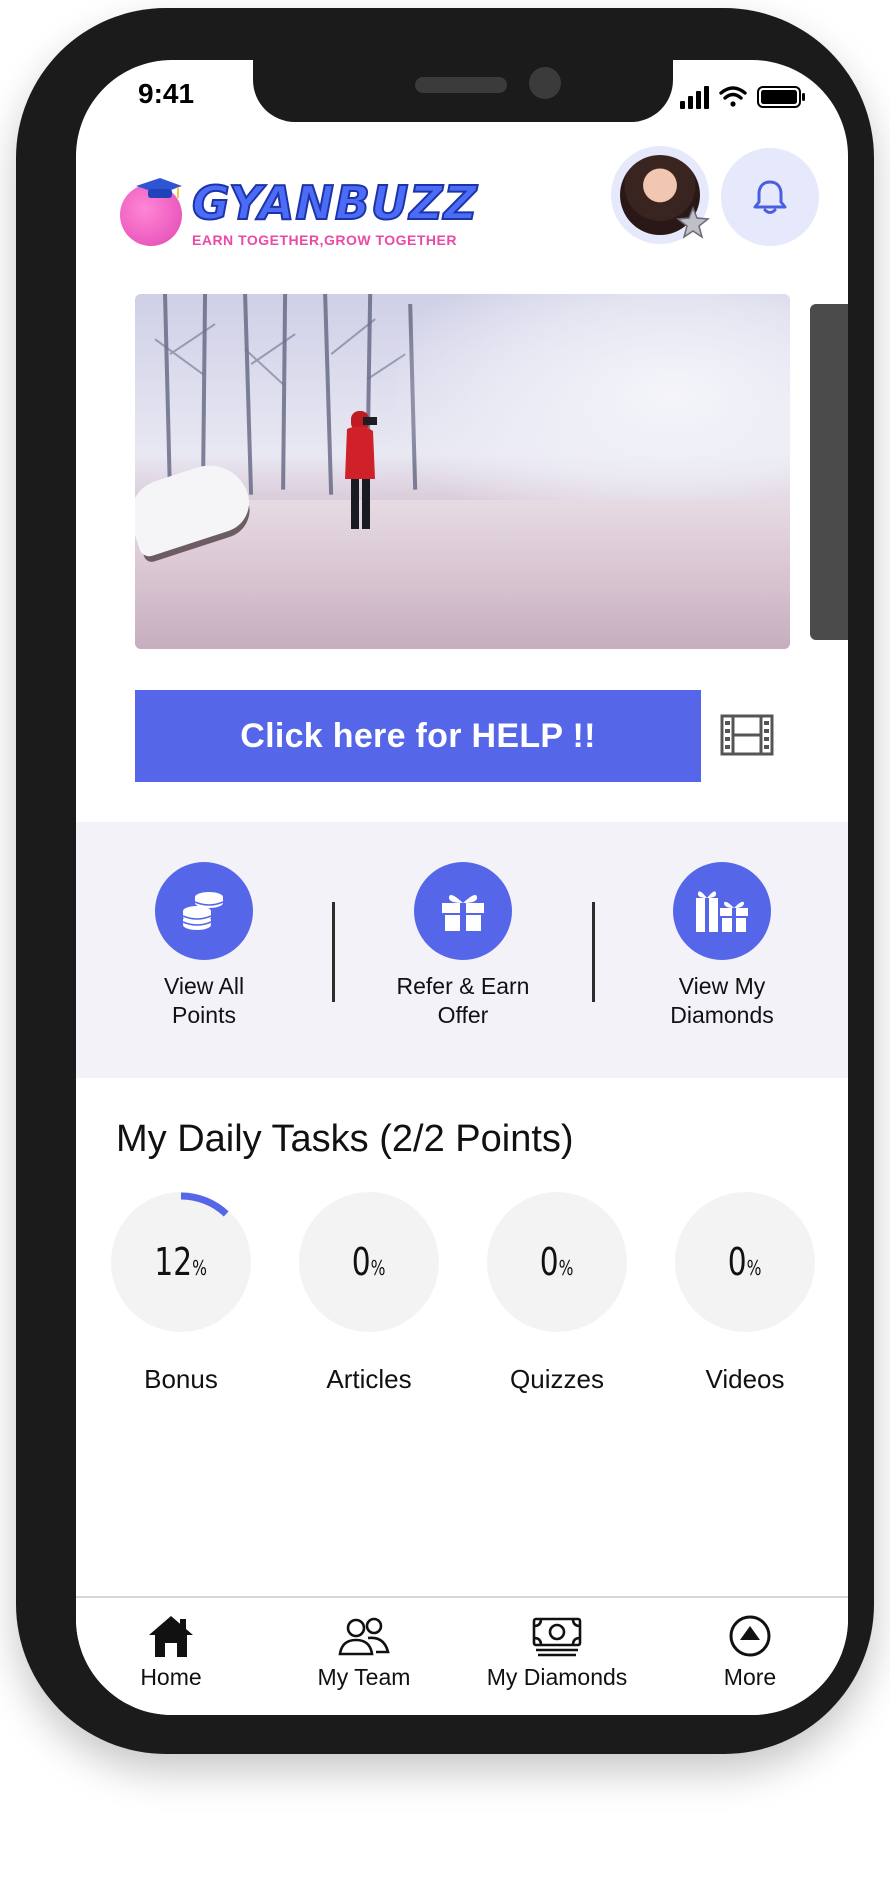  Describe the element at coordinates (722, 946) in the screenshot. I see `view-diamonds-button: View My Diamonds` at that location.